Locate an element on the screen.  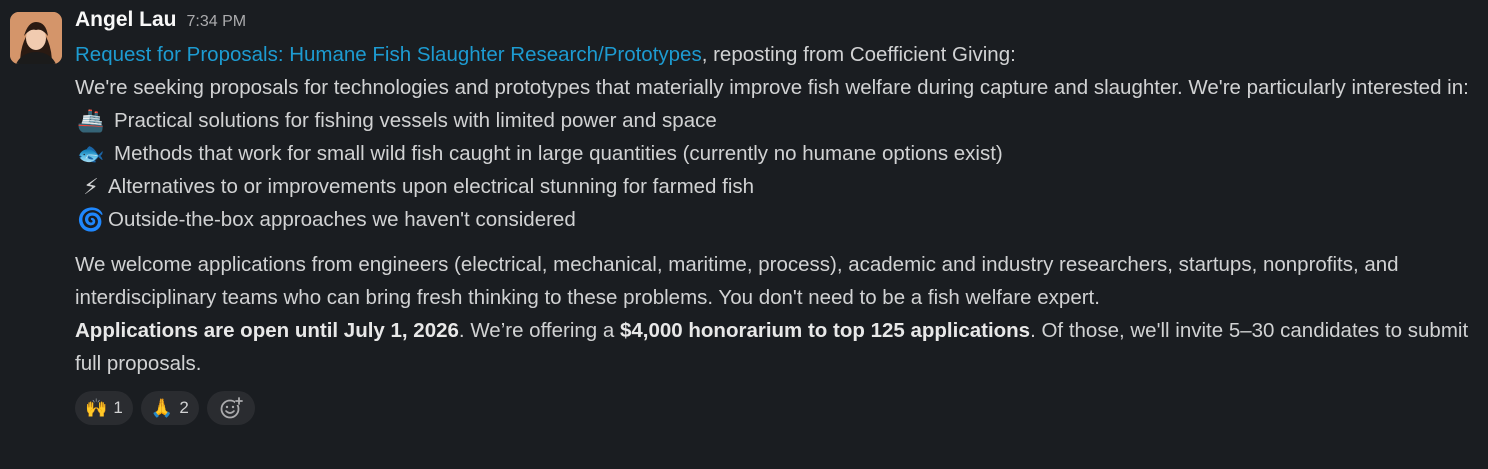
add-reaction-button is located at coordinates (230, 408).